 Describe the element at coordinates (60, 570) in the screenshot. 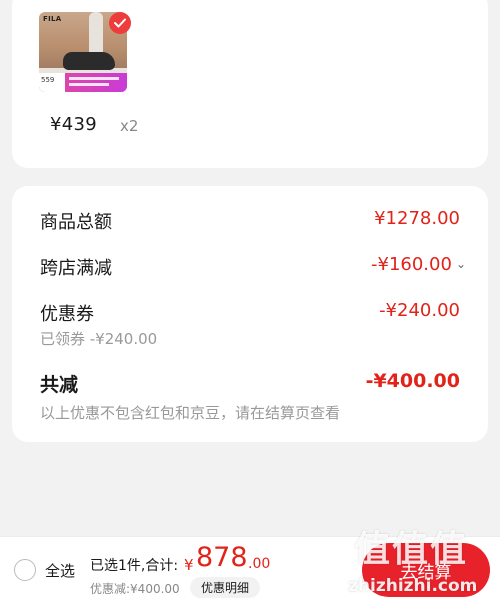

I see `select-all-label: 全选` at that location.